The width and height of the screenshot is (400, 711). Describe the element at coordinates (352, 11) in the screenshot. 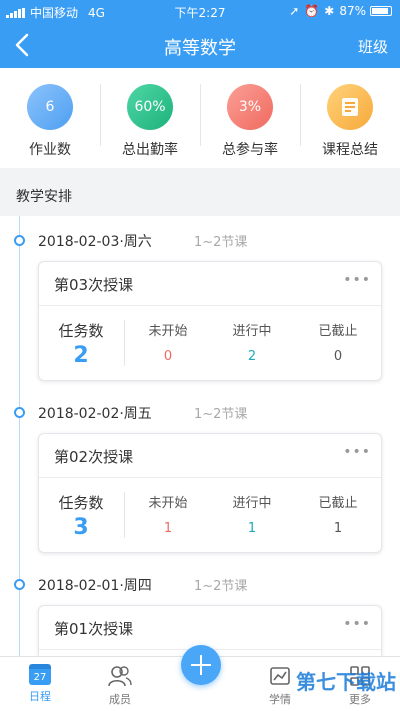

I see `battery-percent: 87%` at that location.